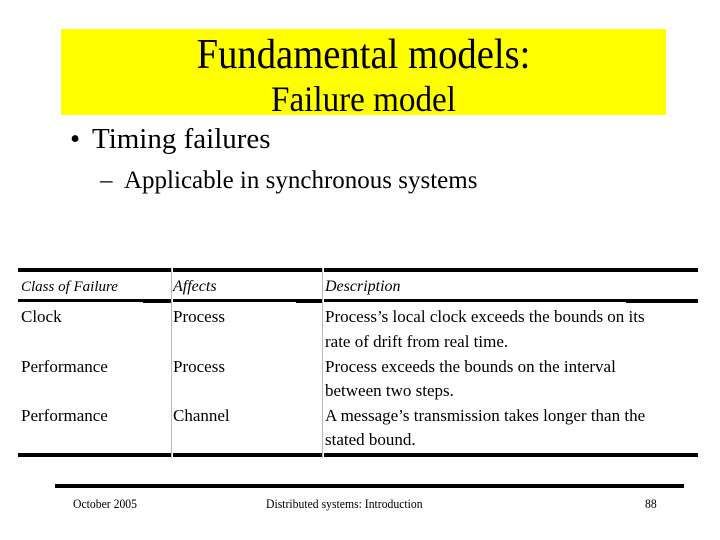  I want to click on header-affects: Affects, so click(195, 286).